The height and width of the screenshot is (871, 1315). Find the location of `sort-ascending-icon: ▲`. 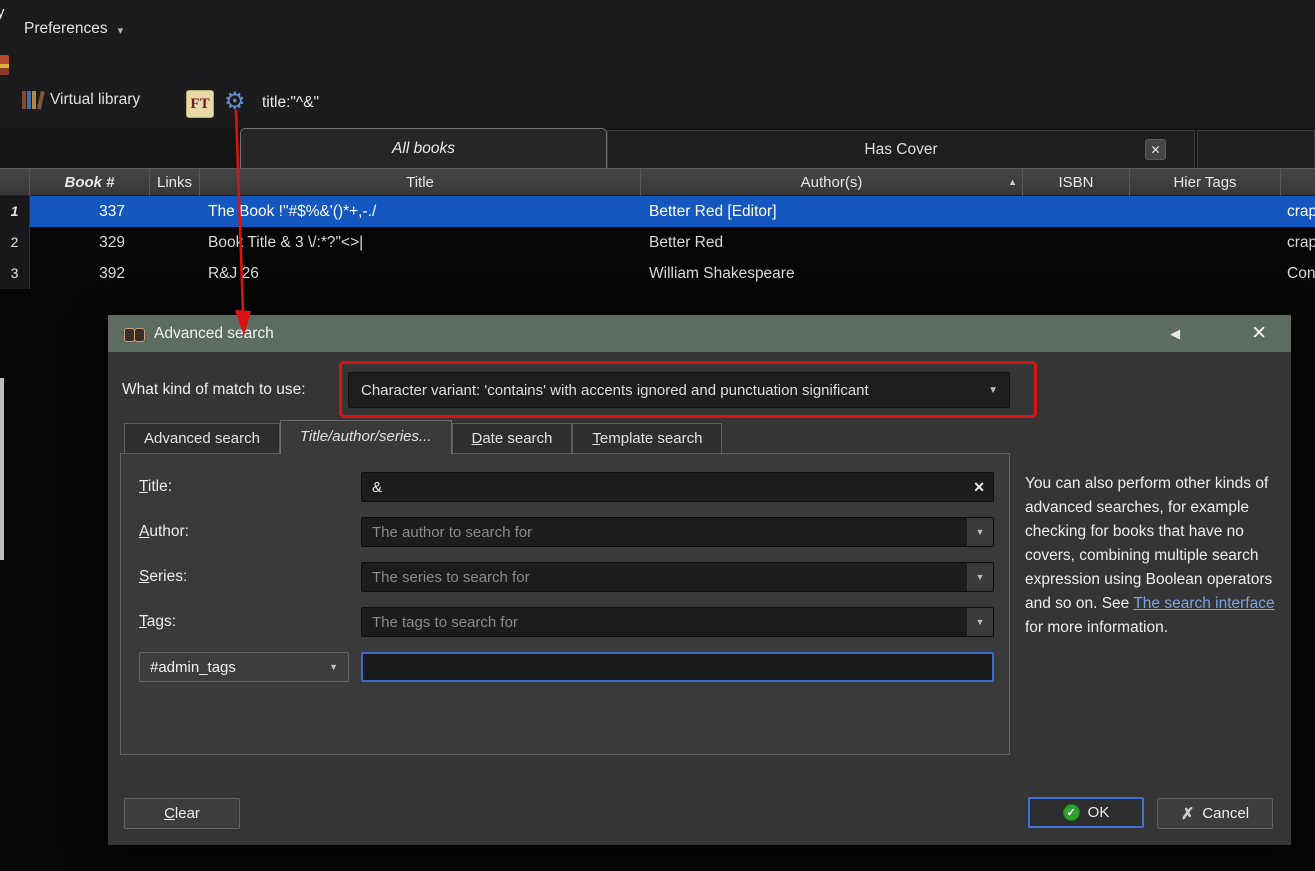

sort-ascending-icon: ▲ is located at coordinates (1012, 182).